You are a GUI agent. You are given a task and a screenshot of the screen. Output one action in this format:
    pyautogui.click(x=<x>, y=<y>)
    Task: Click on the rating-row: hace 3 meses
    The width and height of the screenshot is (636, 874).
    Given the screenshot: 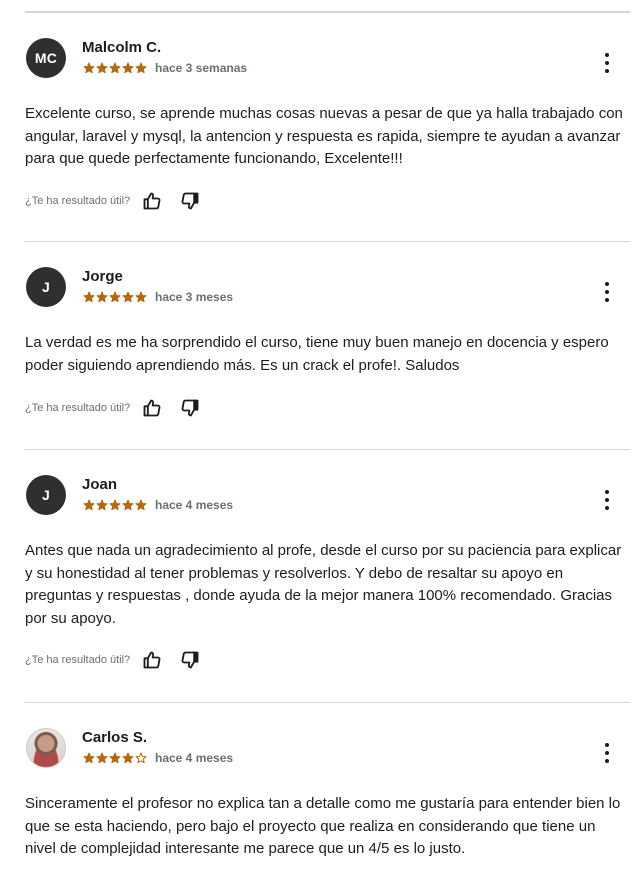 What is the action you would take?
    pyautogui.click(x=158, y=297)
    